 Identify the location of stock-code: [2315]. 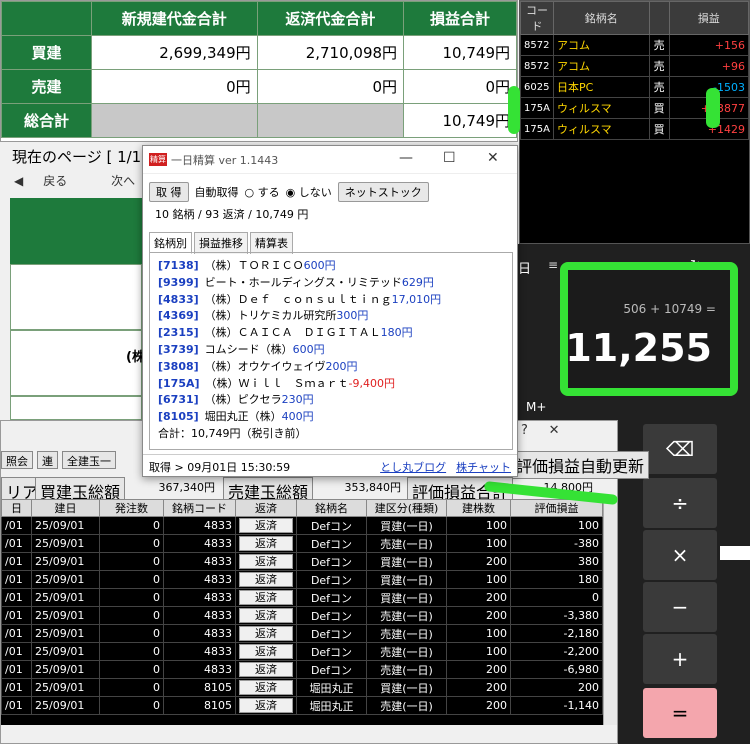
(178, 332).